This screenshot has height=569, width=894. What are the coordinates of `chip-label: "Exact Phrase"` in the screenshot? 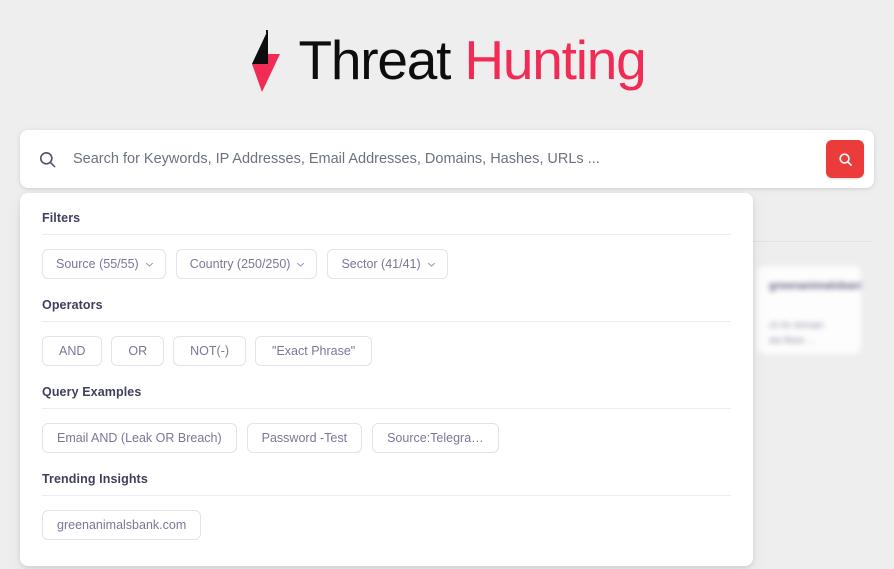 It's located at (314, 350).